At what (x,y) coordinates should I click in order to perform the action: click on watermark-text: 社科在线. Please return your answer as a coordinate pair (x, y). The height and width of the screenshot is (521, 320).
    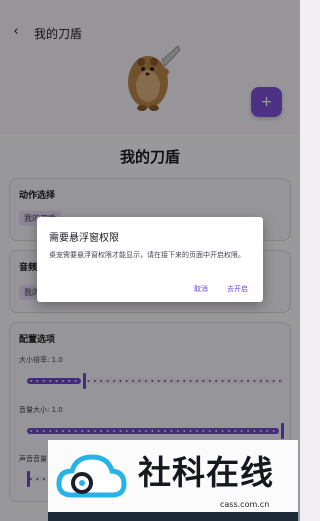
    Looking at the image, I should click on (206, 472).